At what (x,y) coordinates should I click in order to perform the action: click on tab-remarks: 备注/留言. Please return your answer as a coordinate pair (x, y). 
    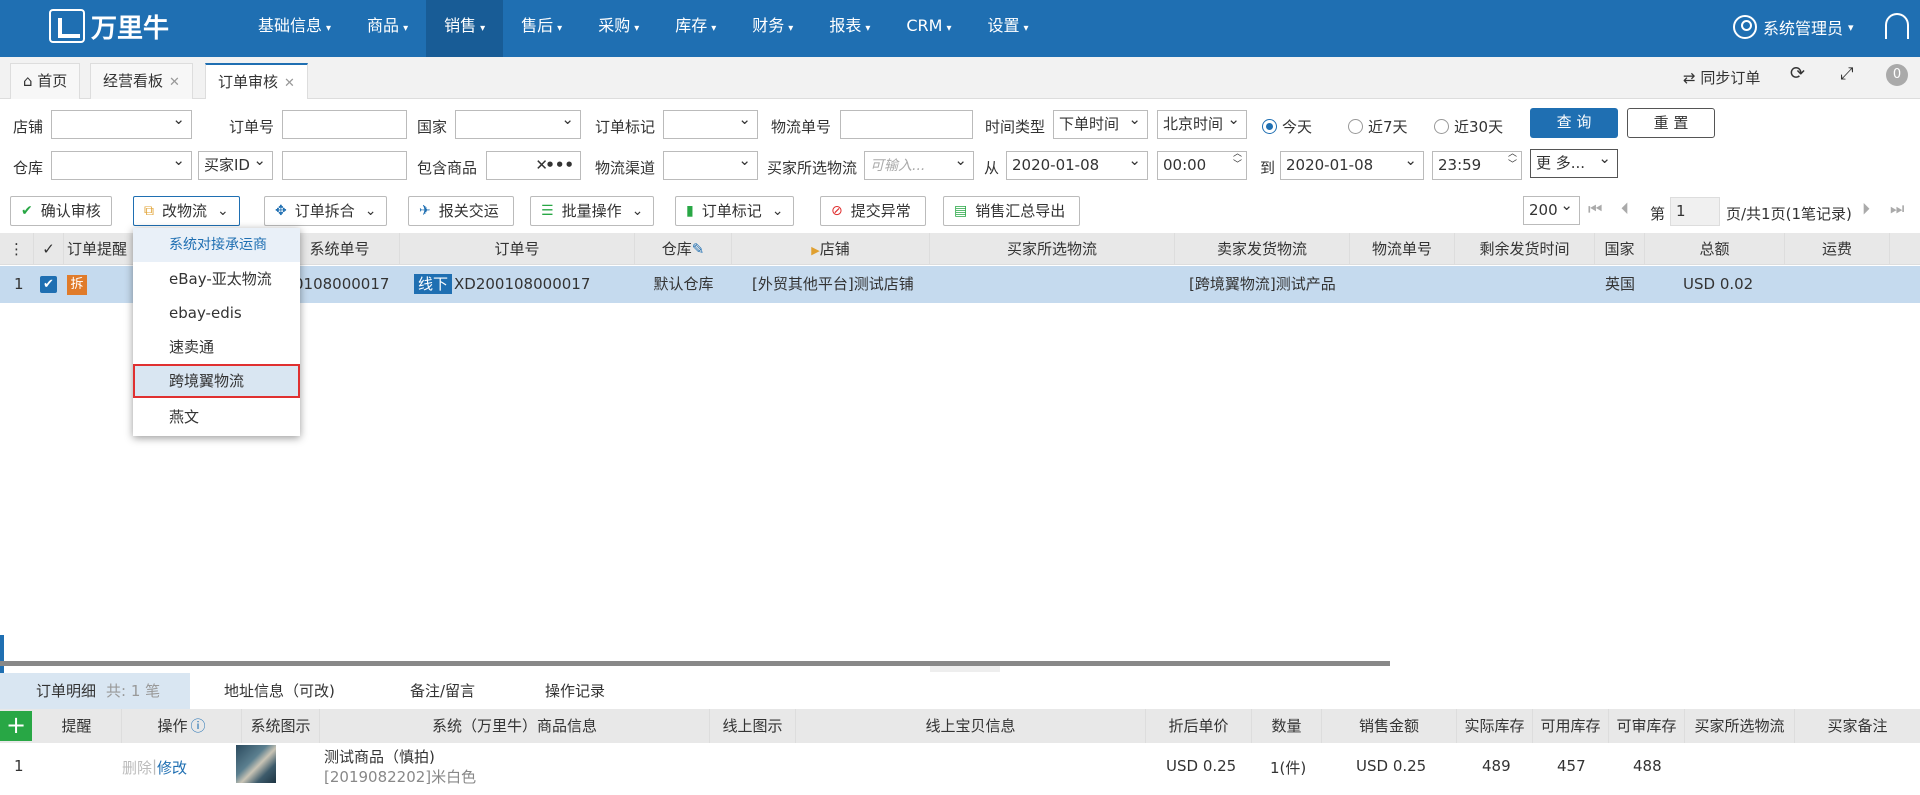
    Looking at the image, I should click on (442, 691).